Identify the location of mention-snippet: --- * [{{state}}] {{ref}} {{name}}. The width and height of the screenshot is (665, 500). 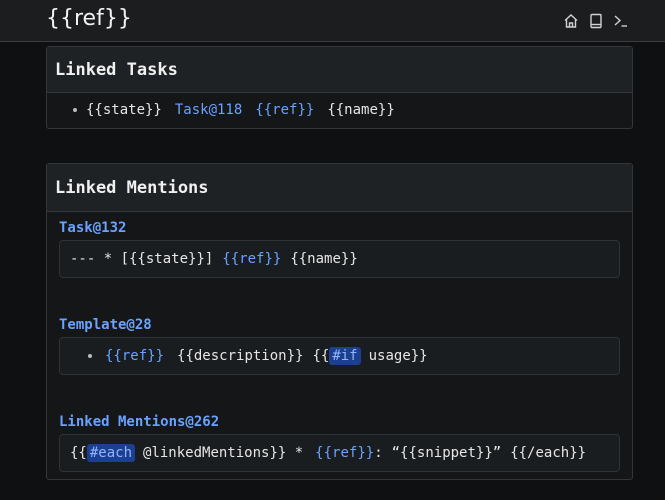
(339, 259).